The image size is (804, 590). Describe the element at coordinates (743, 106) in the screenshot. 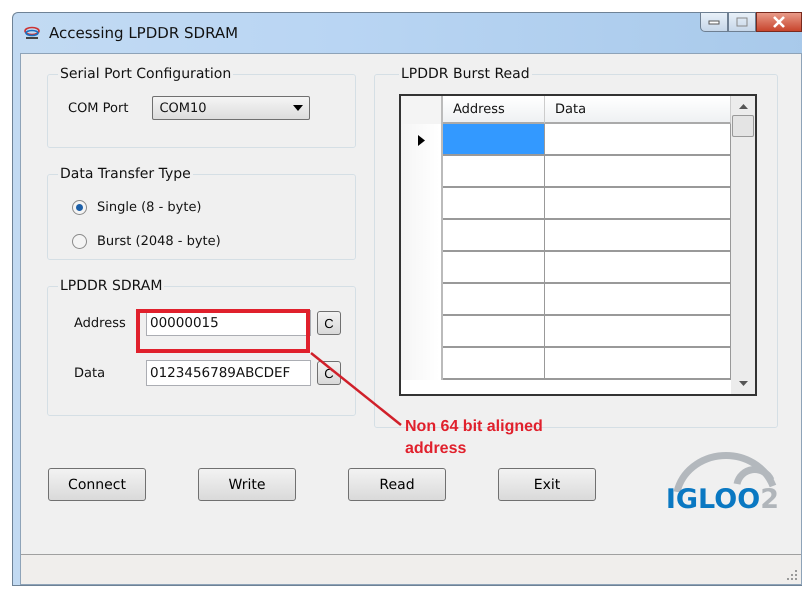

I see `scroll-up-icon` at that location.